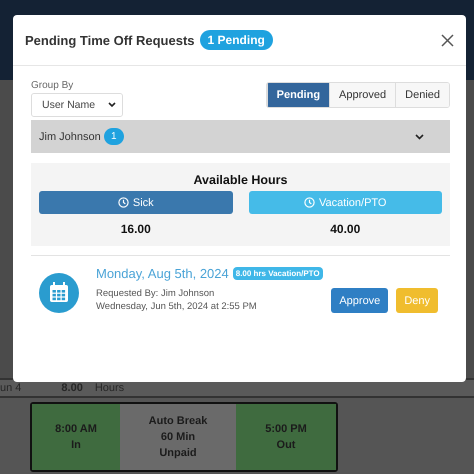 This screenshot has width=474, height=474. I want to click on leave-type-label: Vacation/PTO, so click(352, 202).